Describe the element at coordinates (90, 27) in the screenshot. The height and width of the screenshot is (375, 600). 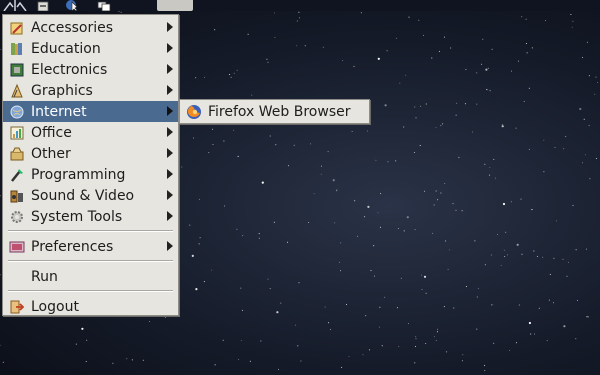
I see `menu-item-accessories: Accessories` at that location.